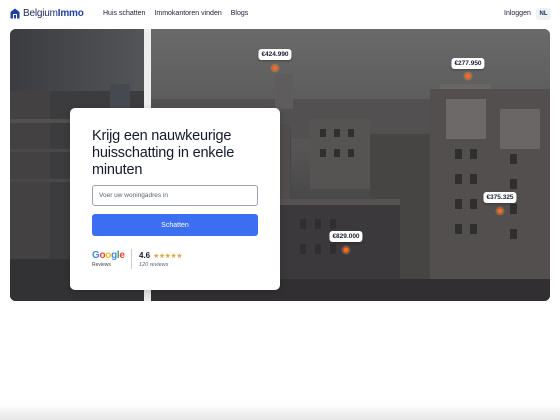 The height and width of the screenshot is (420, 560). What do you see at coordinates (145, 255) in the screenshot?
I see `rating-value: 4.6` at bounding box center [145, 255].